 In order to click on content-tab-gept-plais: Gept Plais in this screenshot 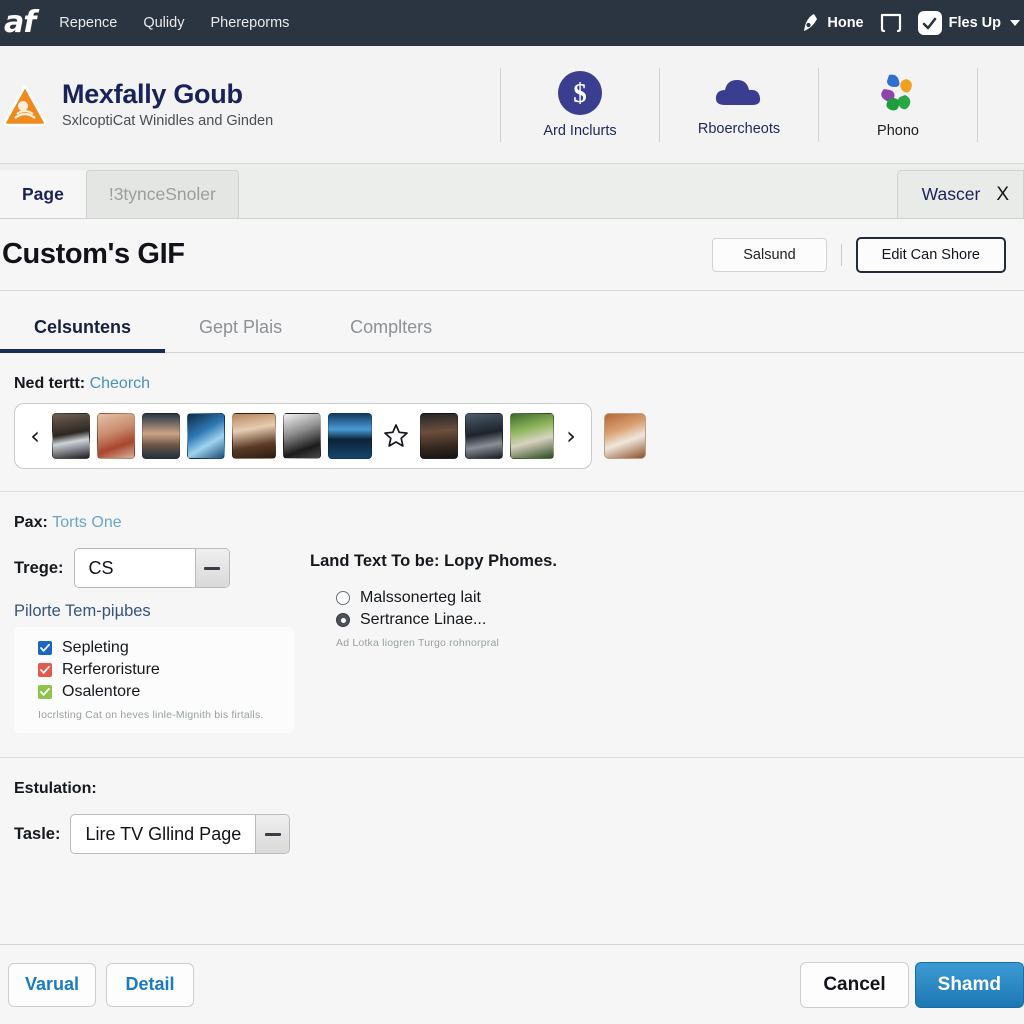, I will do `click(240, 334)`.